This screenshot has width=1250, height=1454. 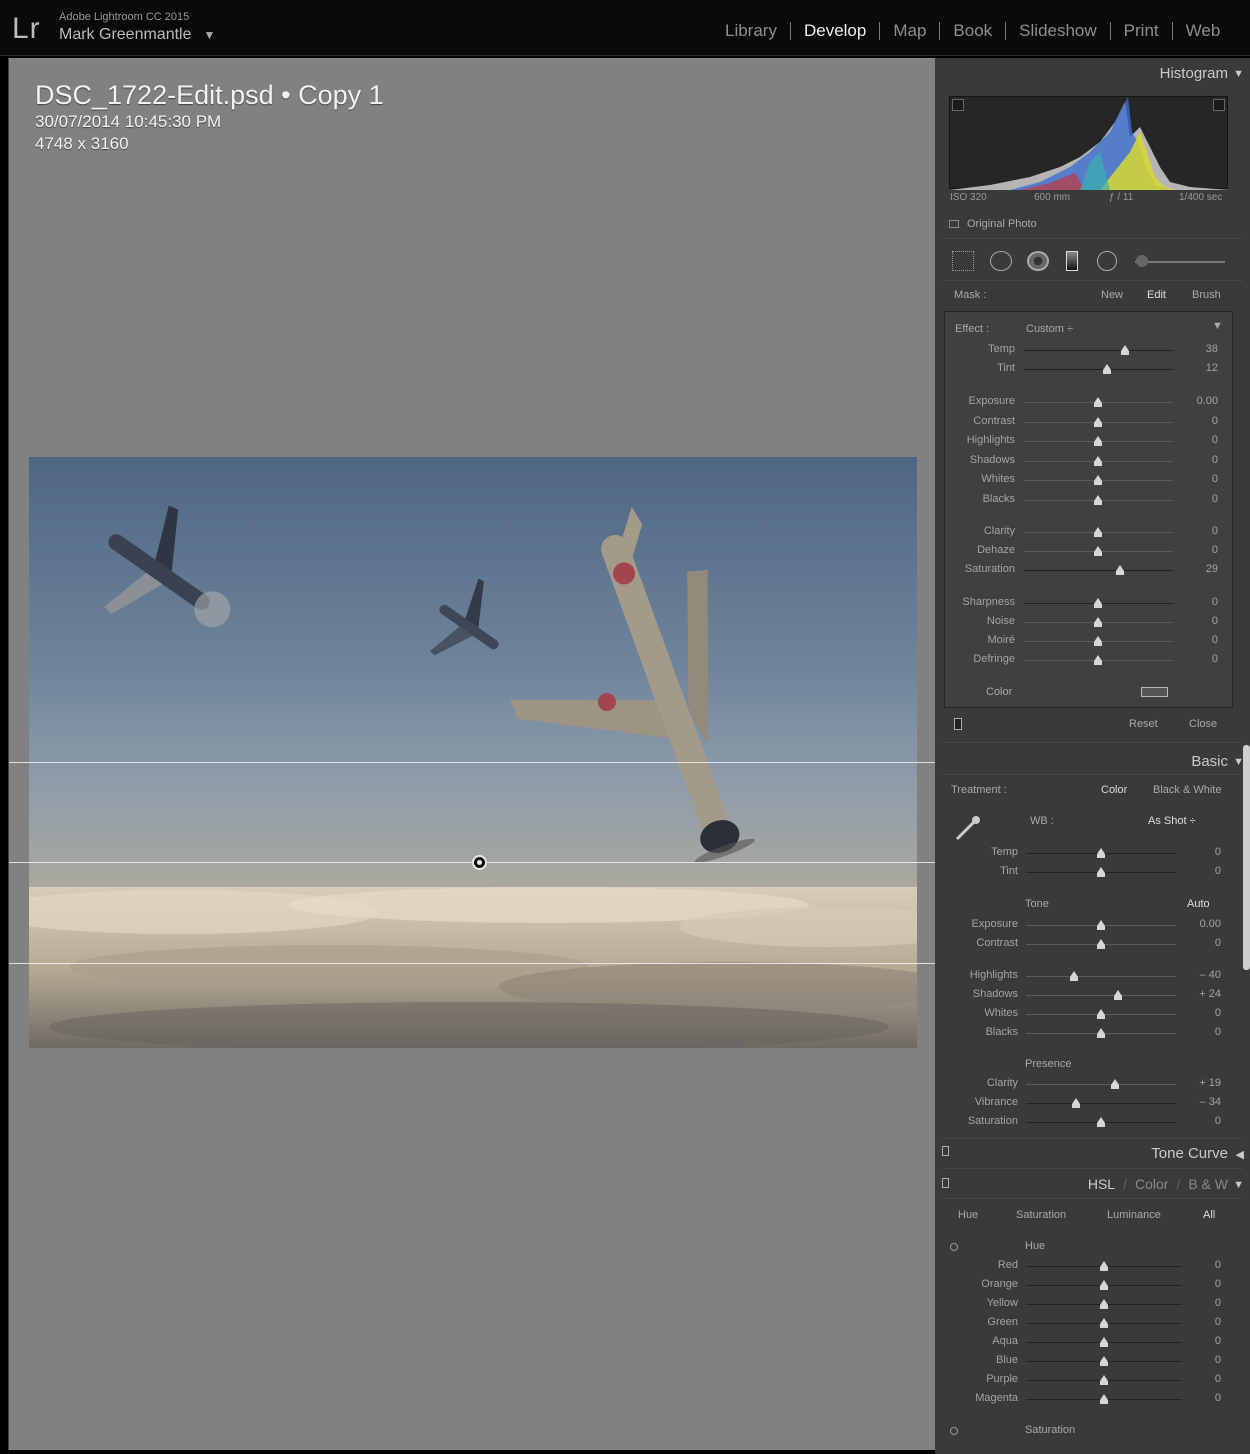 I want to click on effect-noise-slider, so click(x=1098, y=622).